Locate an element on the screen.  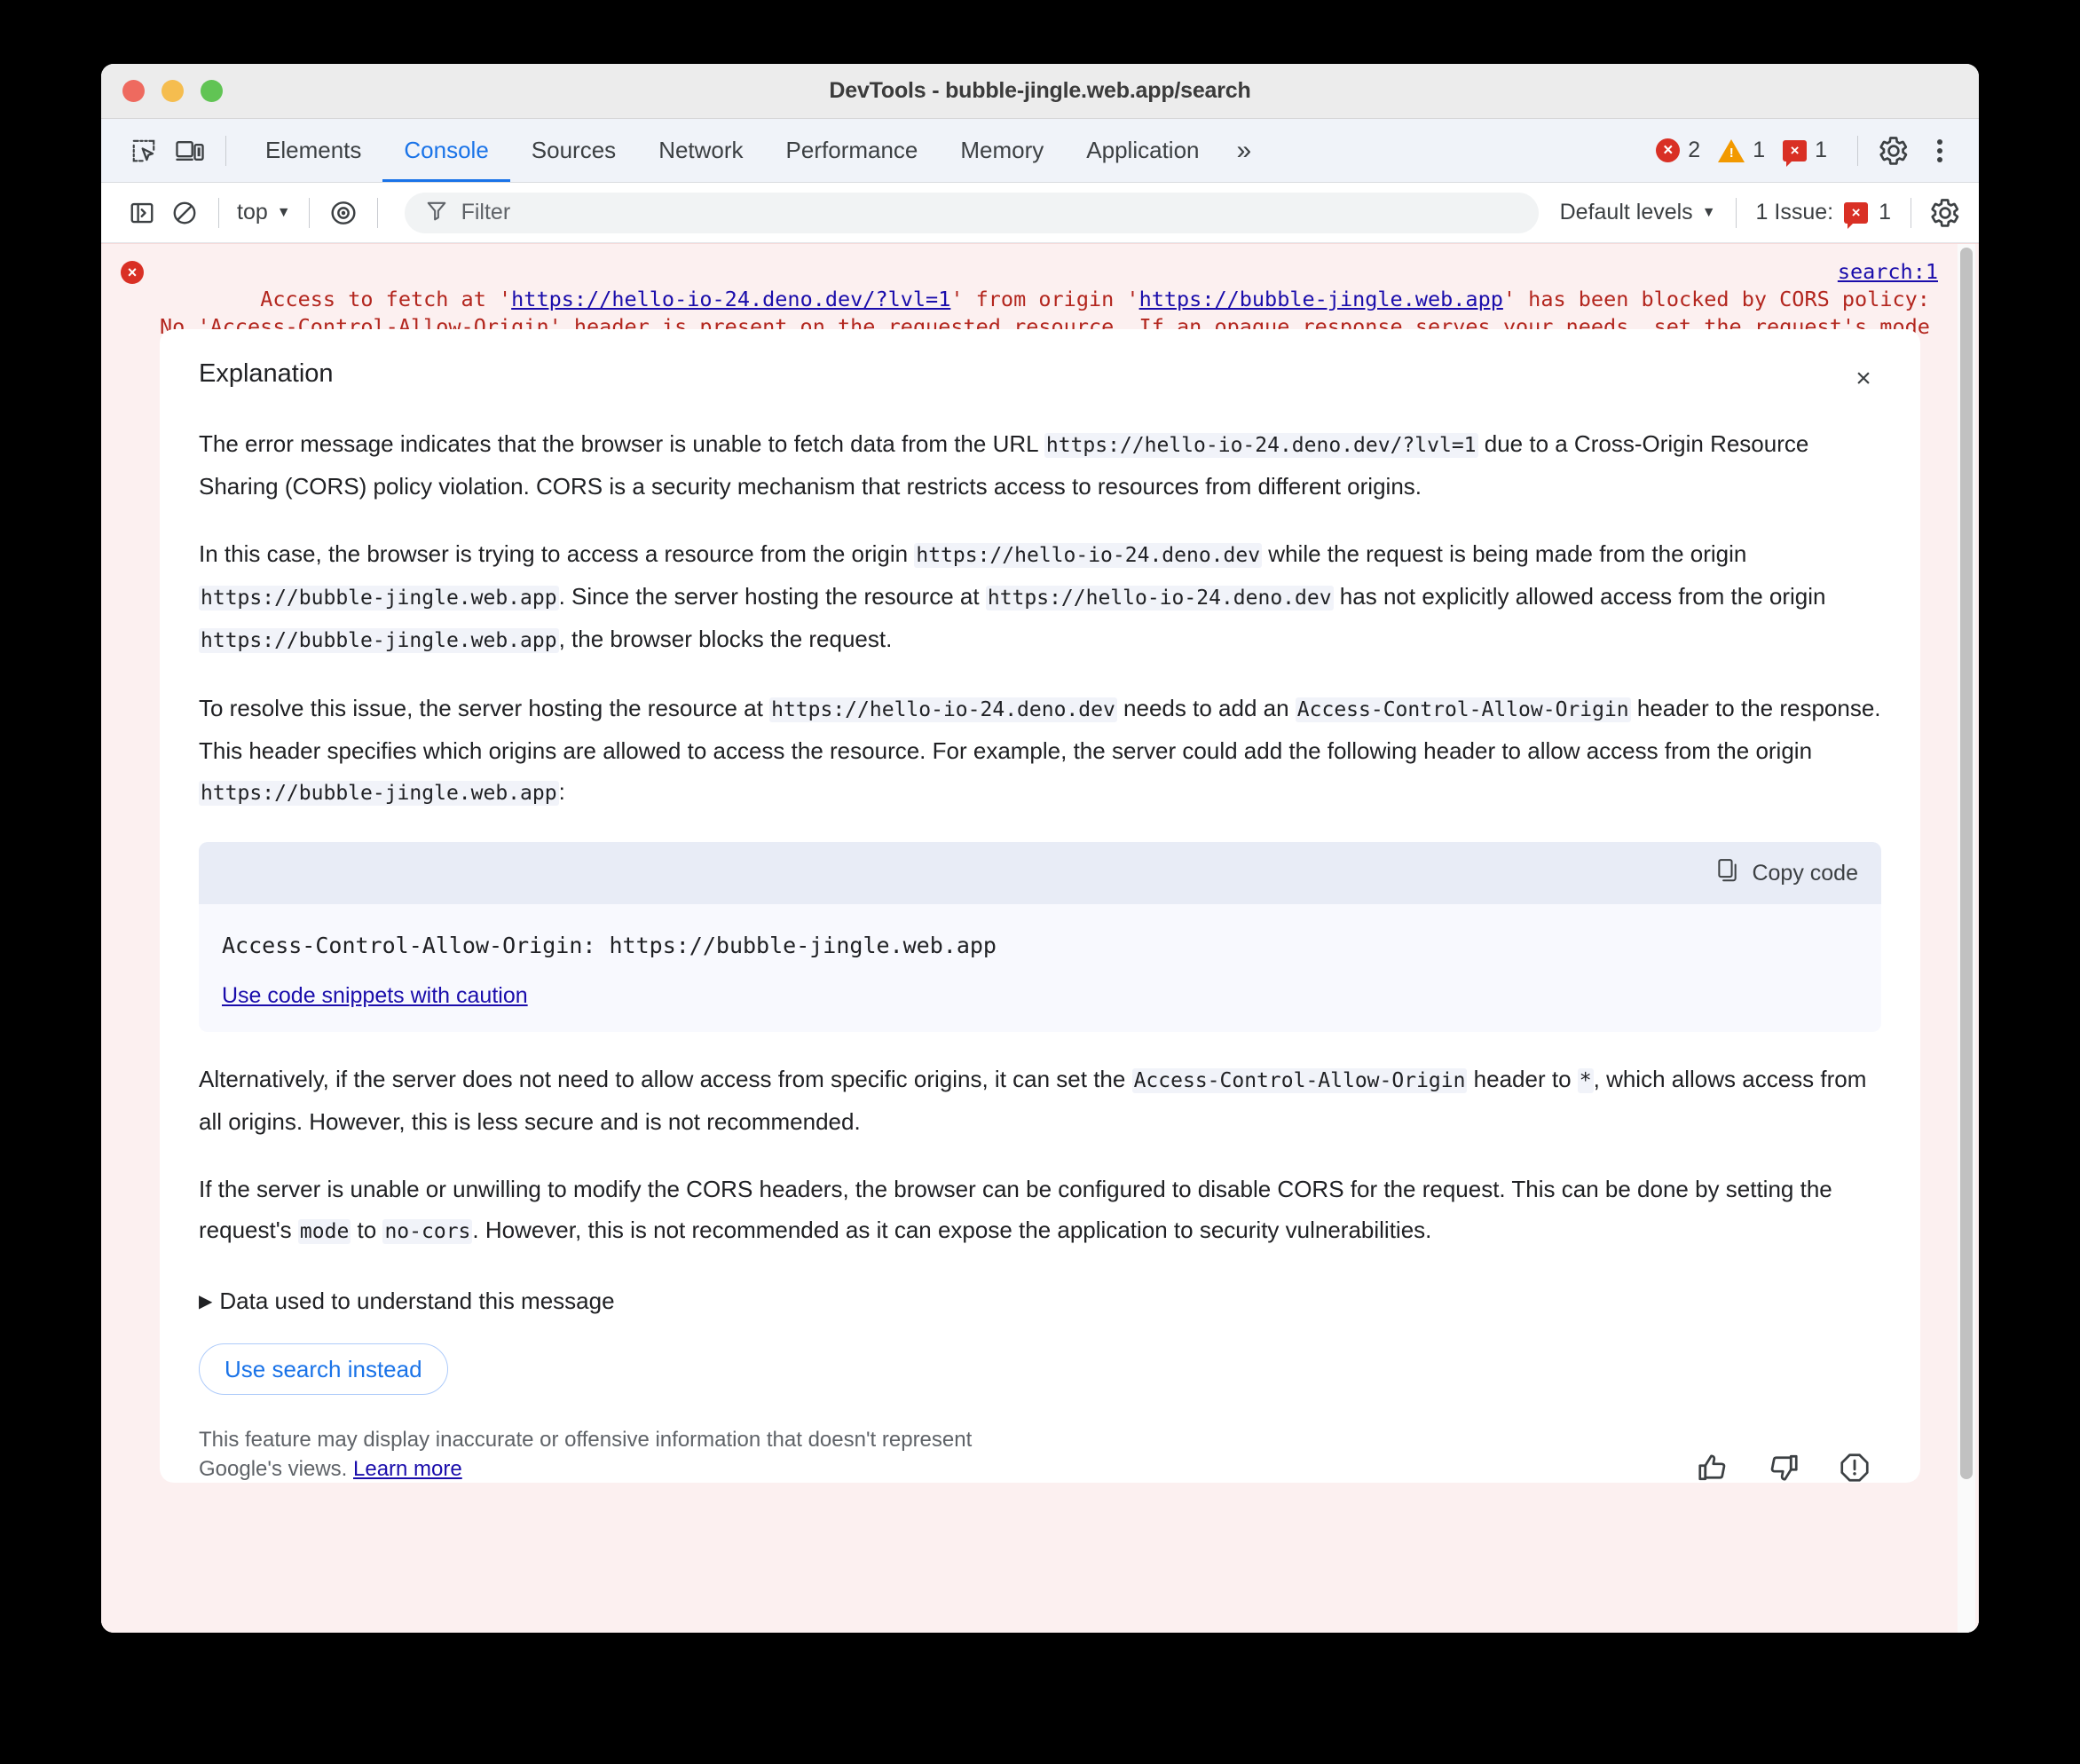
minimize-window-button is located at coordinates (173, 91).